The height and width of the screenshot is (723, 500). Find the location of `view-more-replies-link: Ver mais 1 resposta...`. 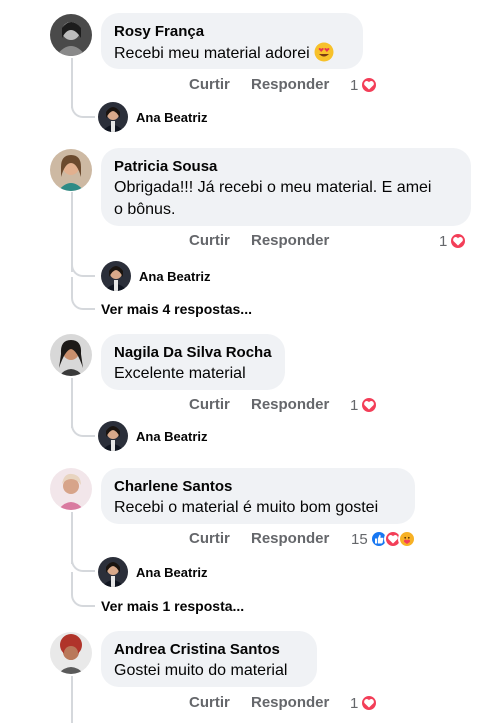

view-more-replies-link: Ver mais 1 resposta... is located at coordinates (172, 606).